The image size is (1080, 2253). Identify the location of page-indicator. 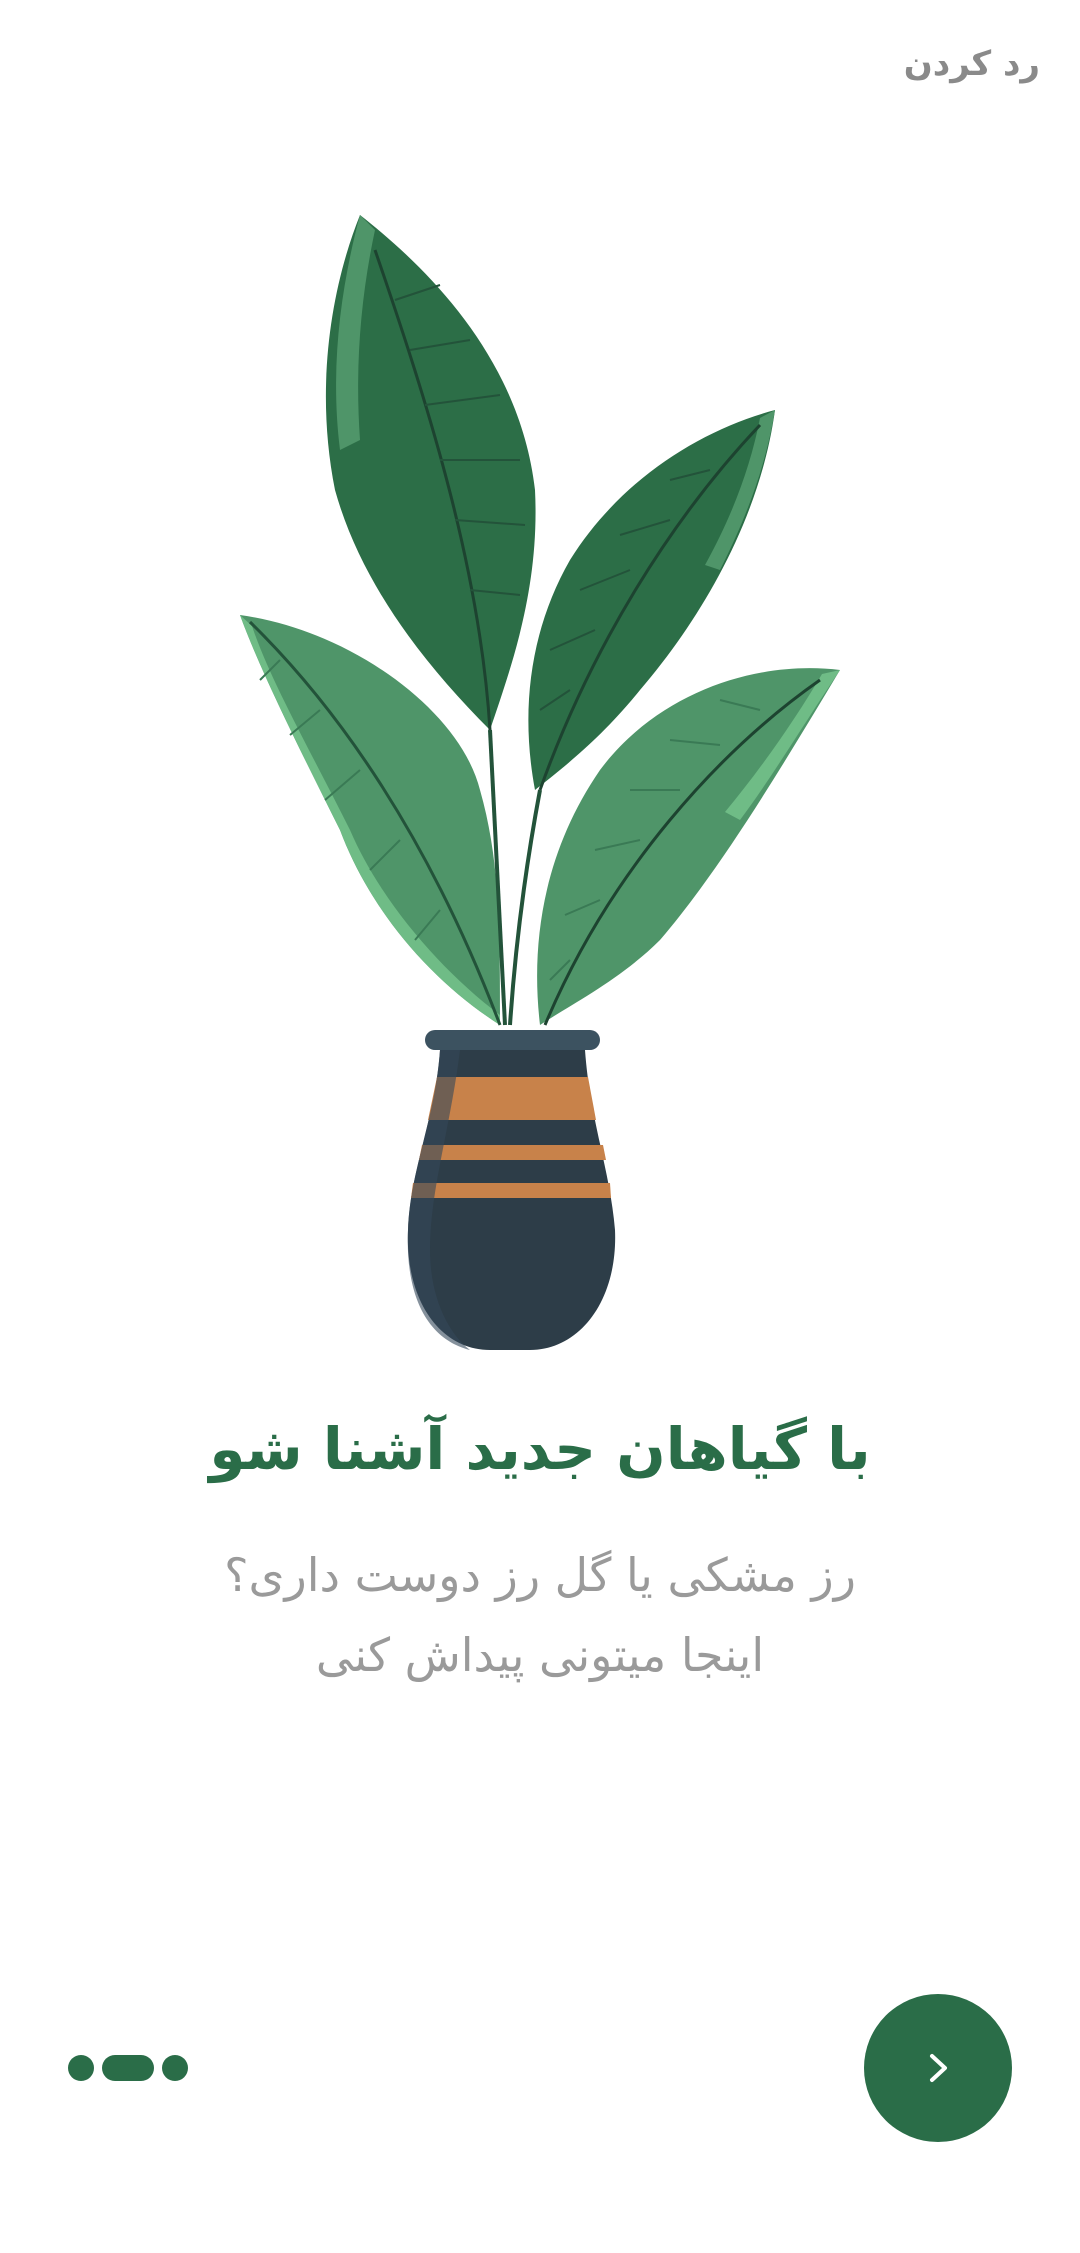
(128, 2068).